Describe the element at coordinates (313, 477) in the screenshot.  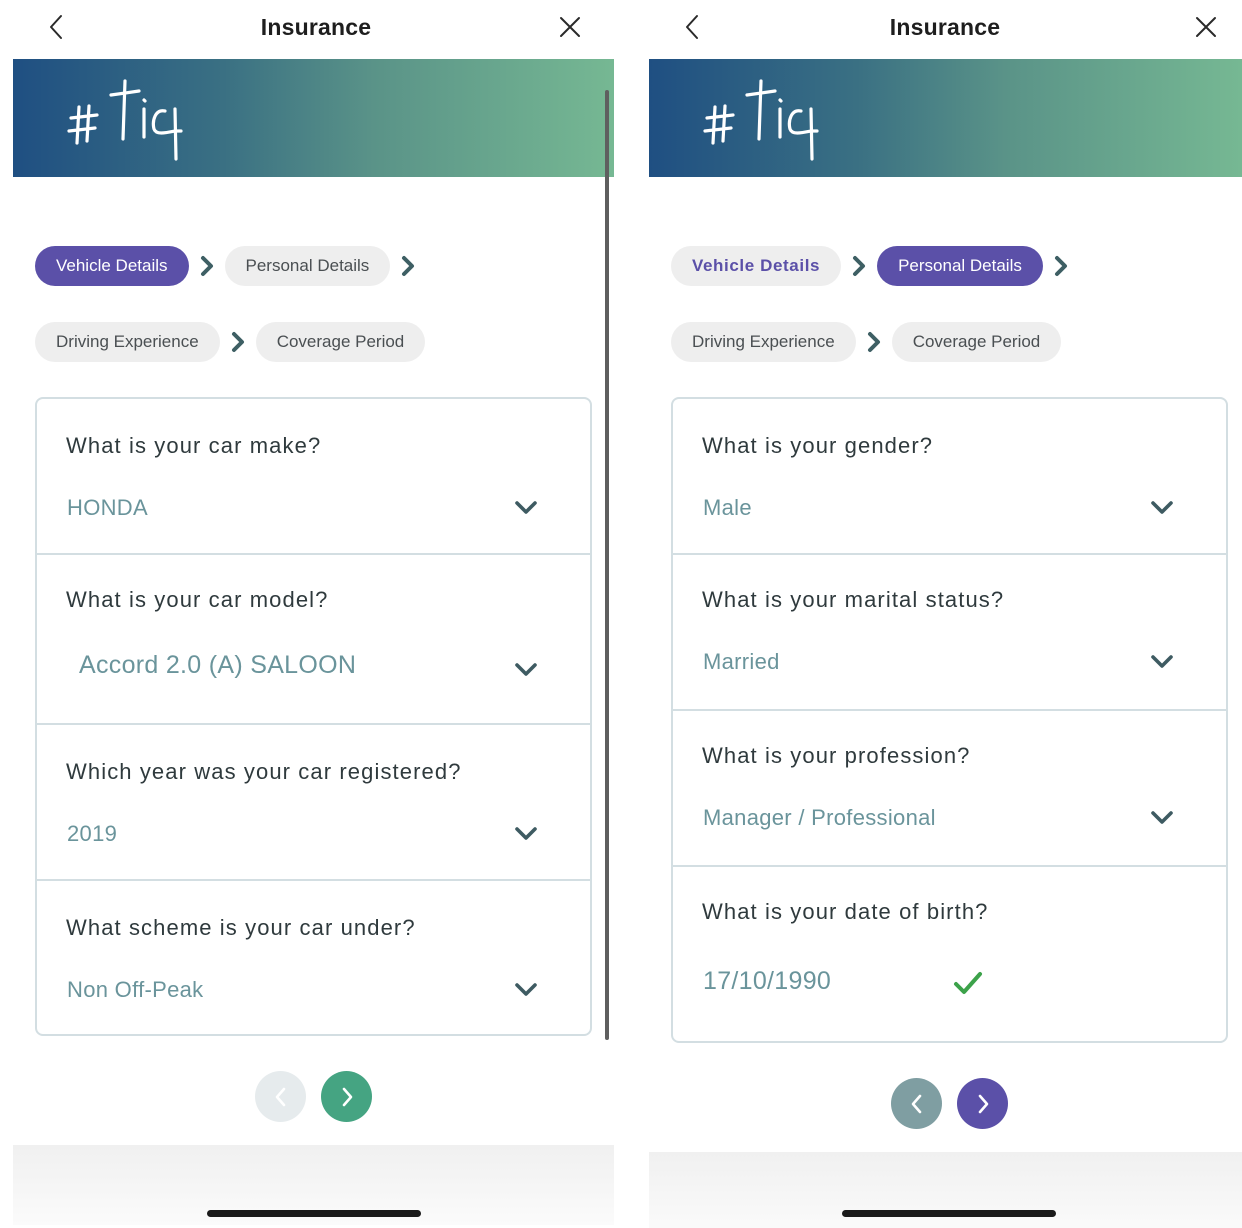
I see `car-make-dropdown: What is your car make? HONDA` at that location.